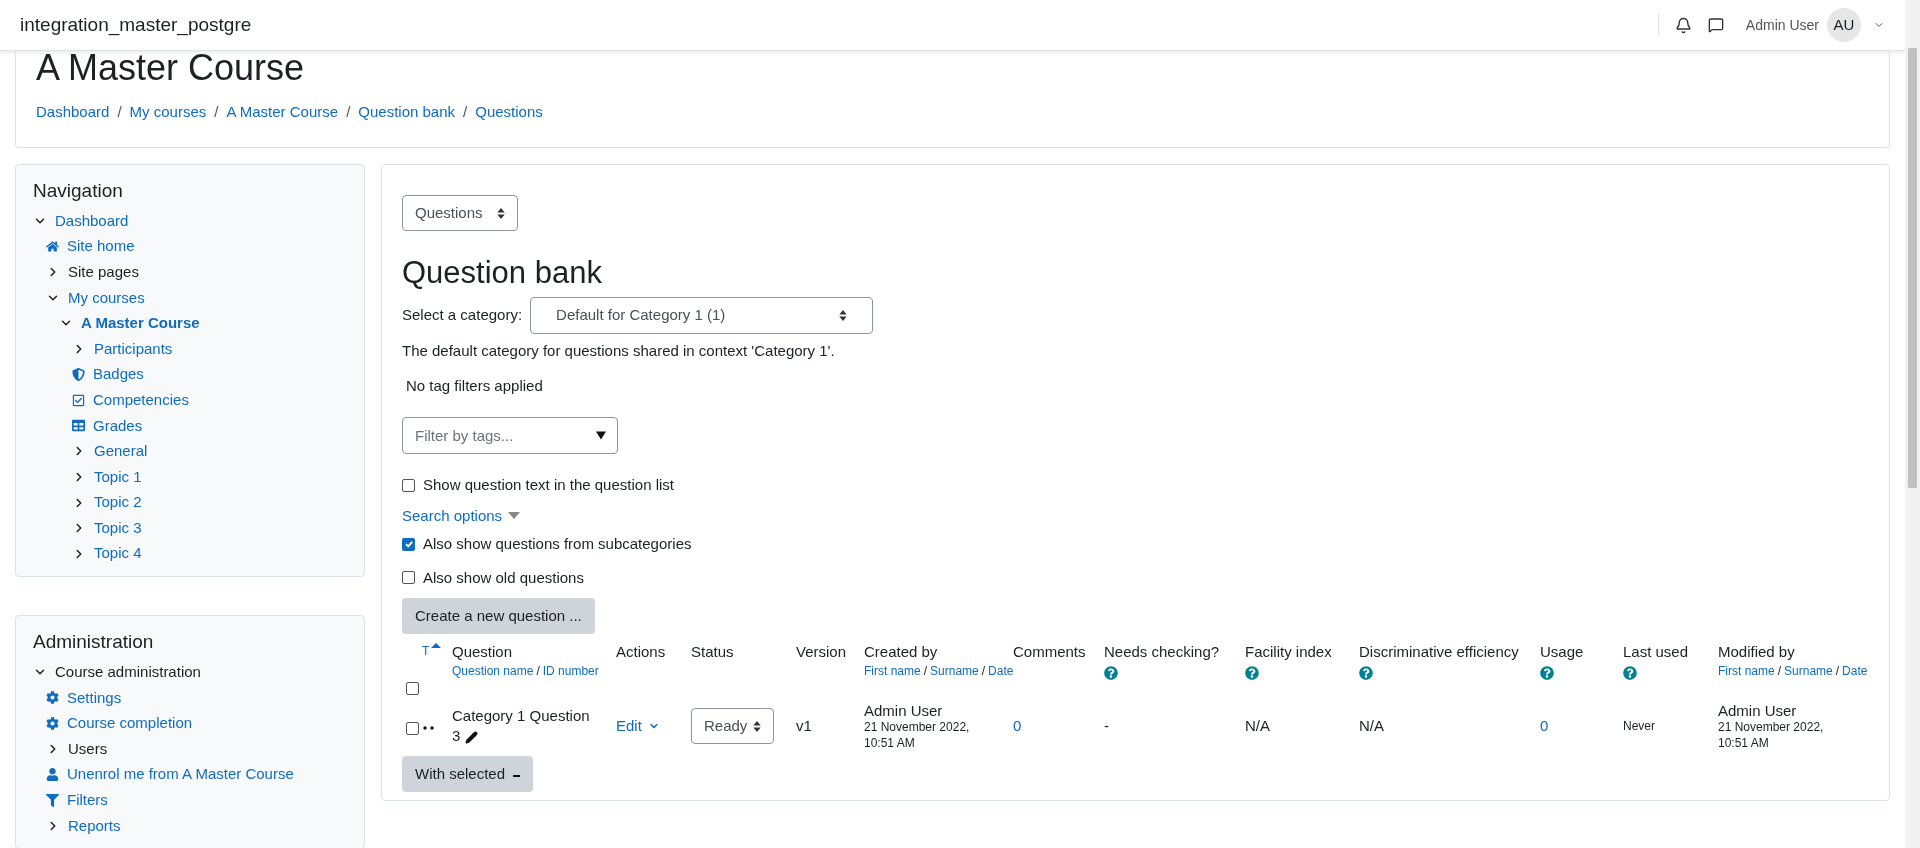 This screenshot has width=1920, height=848. What do you see at coordinates (901, 652) in the screenshot?
I see `column-header: Created by` at bounding box center [901, 652].